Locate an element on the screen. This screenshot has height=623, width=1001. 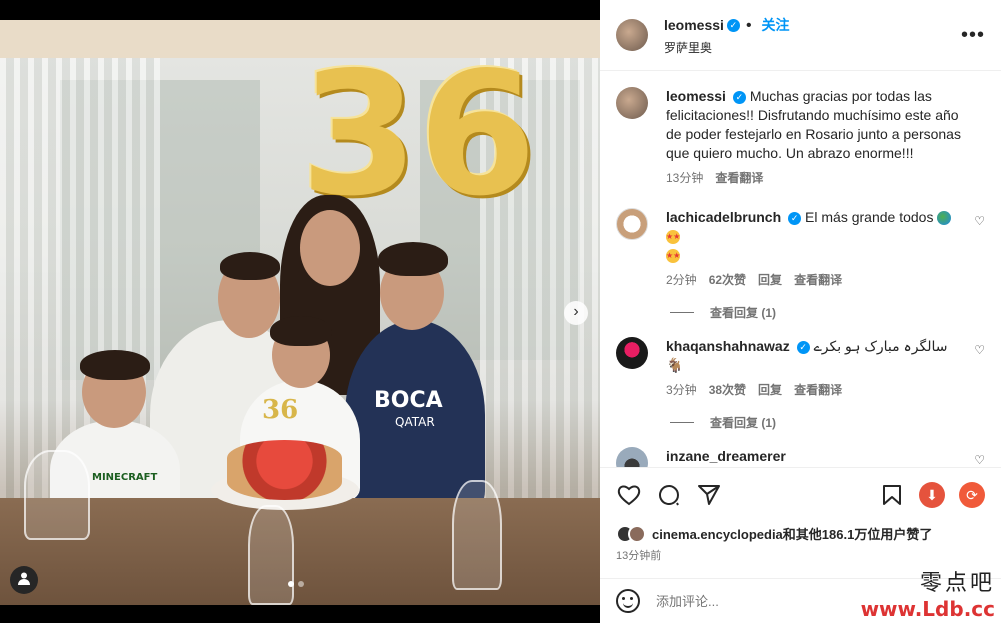
caption-meta: 13分钟 查看翻译 is located at coordinates (814, 178).